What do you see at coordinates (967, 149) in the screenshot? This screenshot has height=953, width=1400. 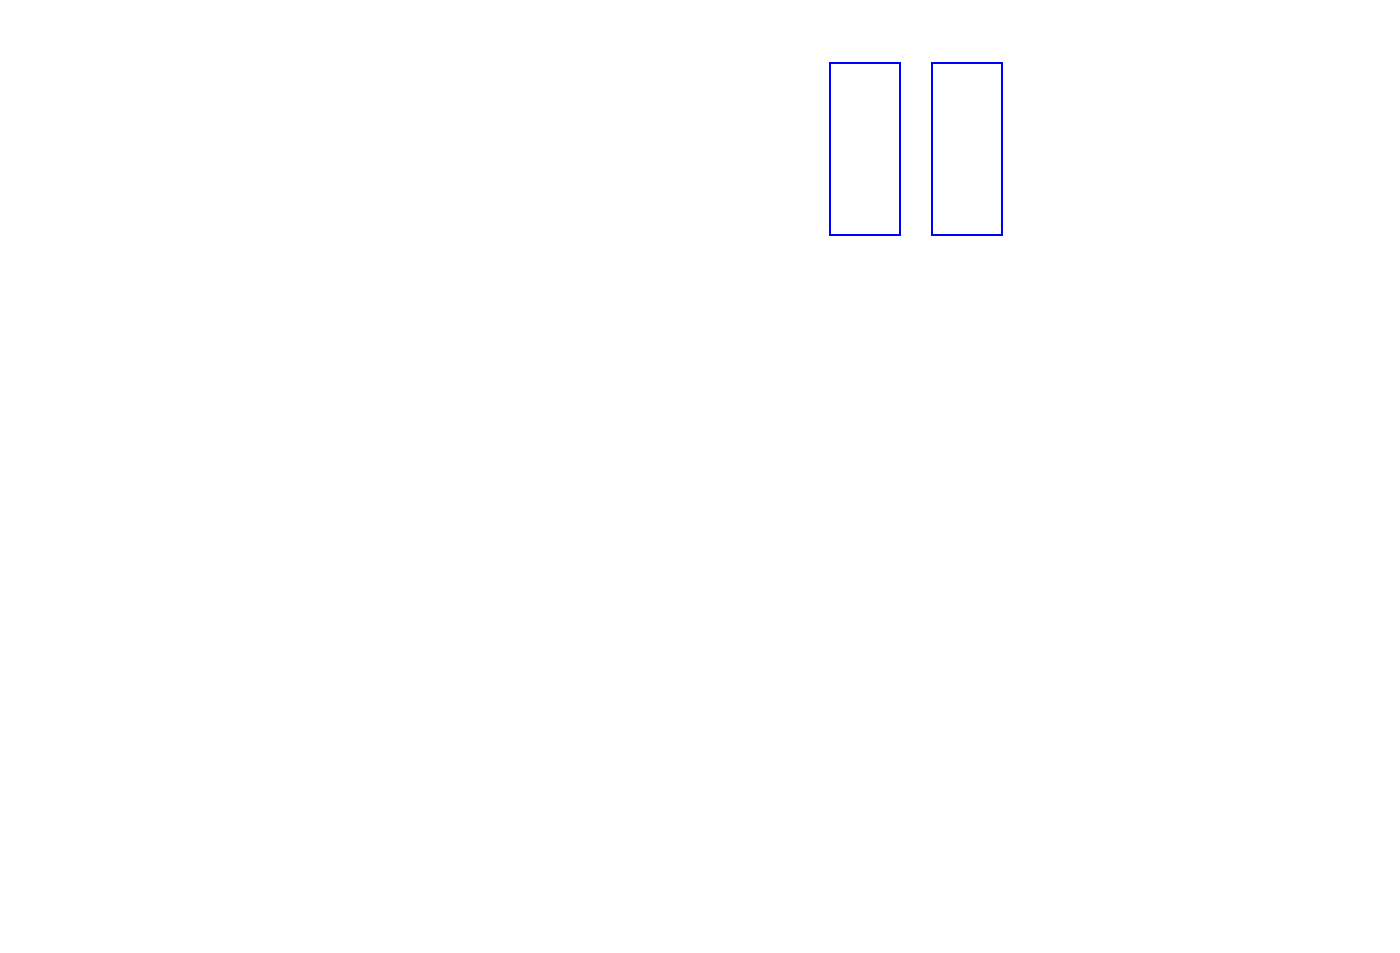 I see `clean-image` at bounding box center [967, 149].